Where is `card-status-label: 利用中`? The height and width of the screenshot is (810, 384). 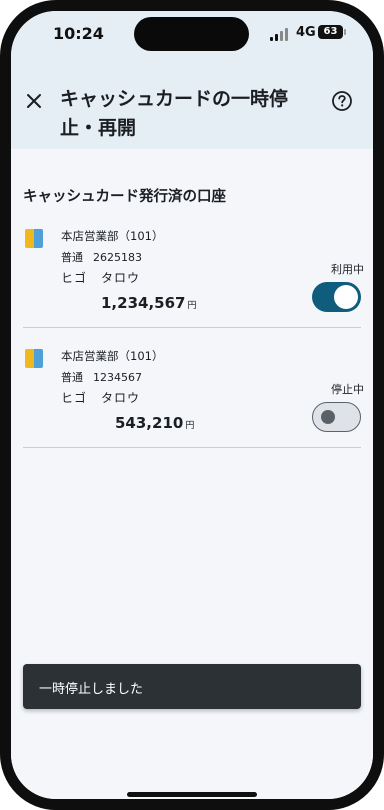 card-status-label: 利用中 is located at coordinates (347, 269).